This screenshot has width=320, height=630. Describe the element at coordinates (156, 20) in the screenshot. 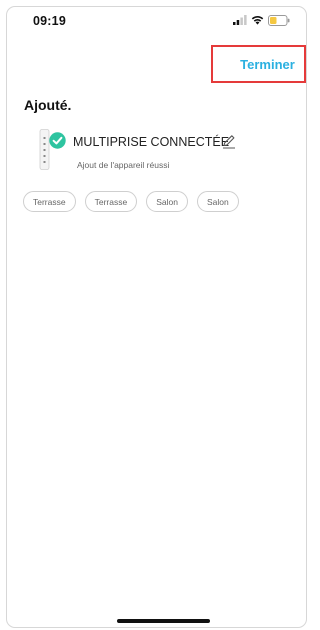

I see `status-bar: 09:19` at that location.